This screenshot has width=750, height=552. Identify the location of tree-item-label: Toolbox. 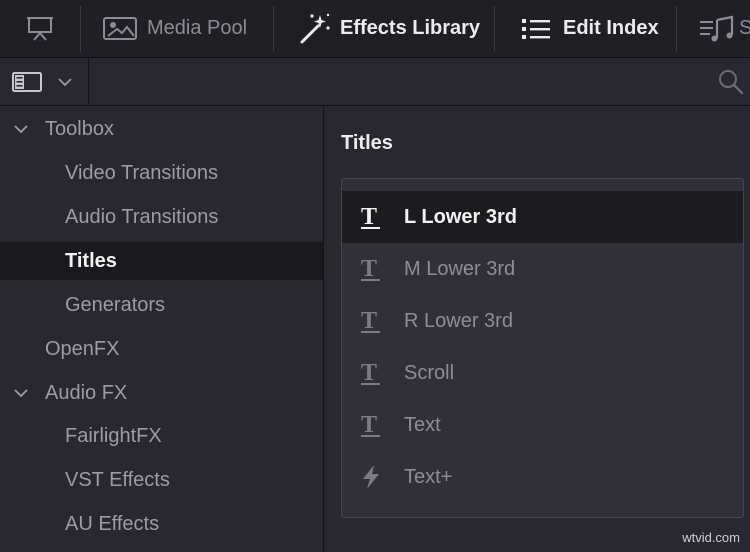
(79, 128).